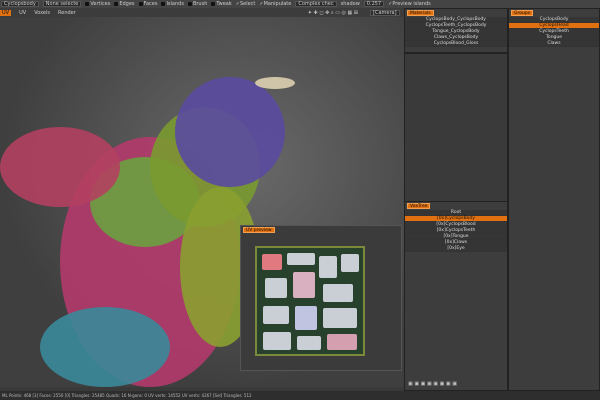 This screenshot has width=600, height=400. Describe the element at coordinates (522, 13) in the screenshot. I see `groups-title: Groups` at that location.